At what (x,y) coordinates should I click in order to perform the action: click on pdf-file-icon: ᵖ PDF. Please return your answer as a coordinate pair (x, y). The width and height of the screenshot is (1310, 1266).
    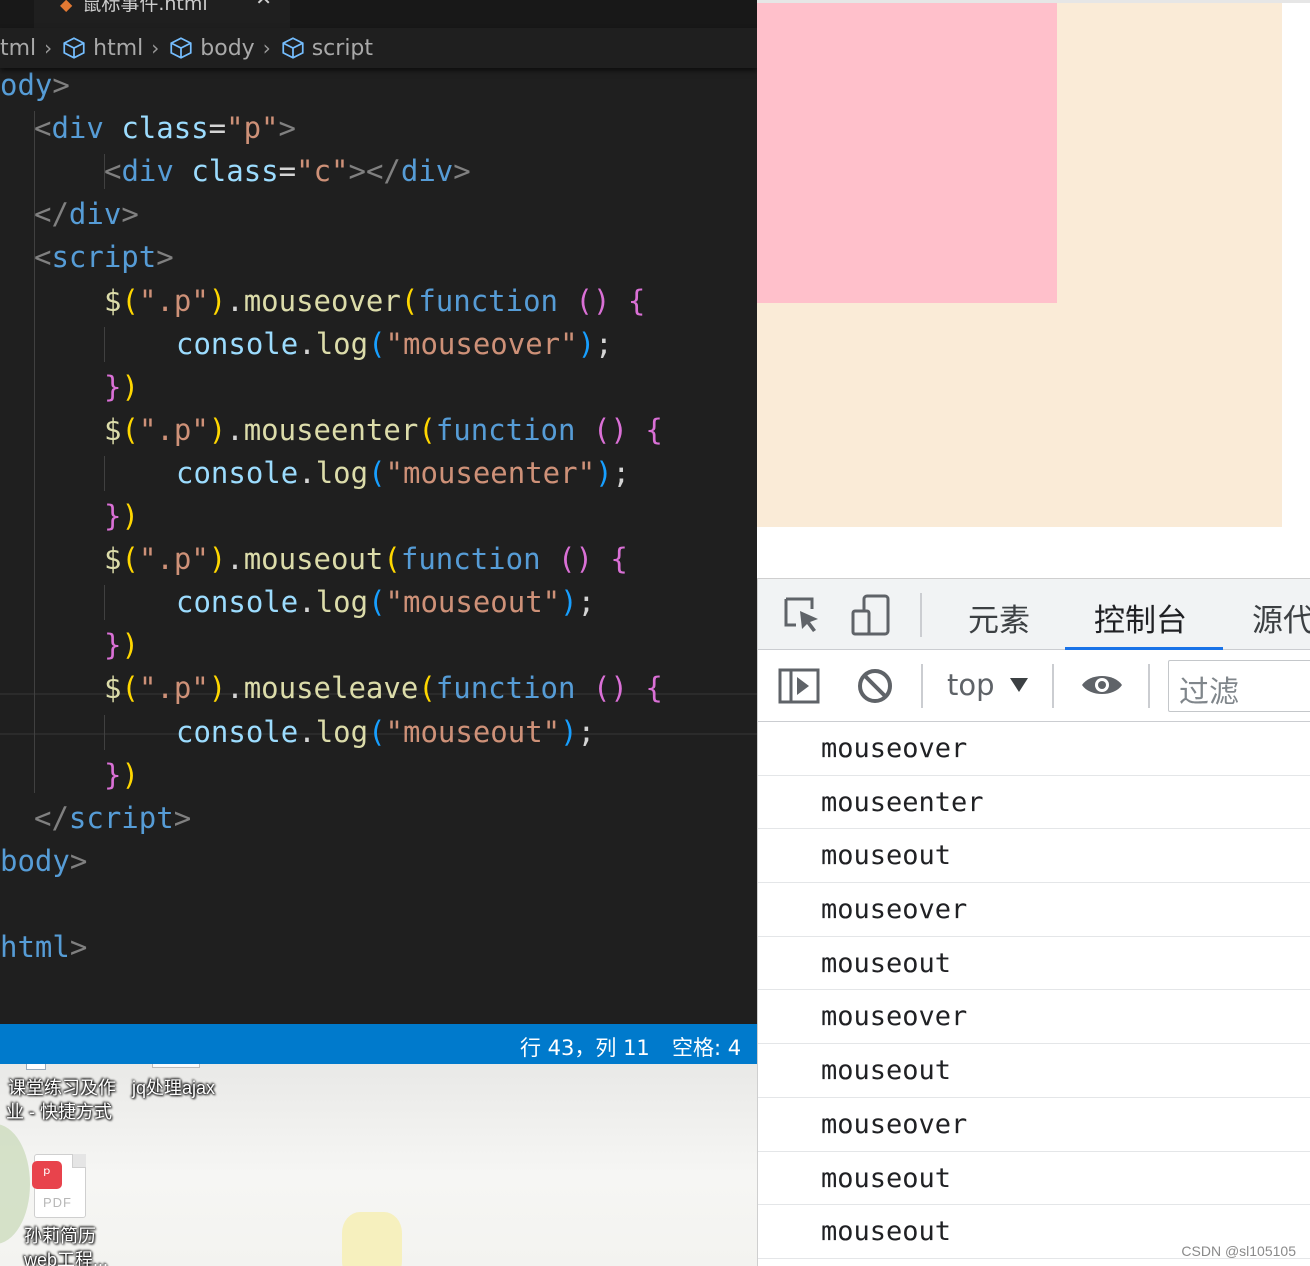
    Looking at the image, I should click on (59, 1186).